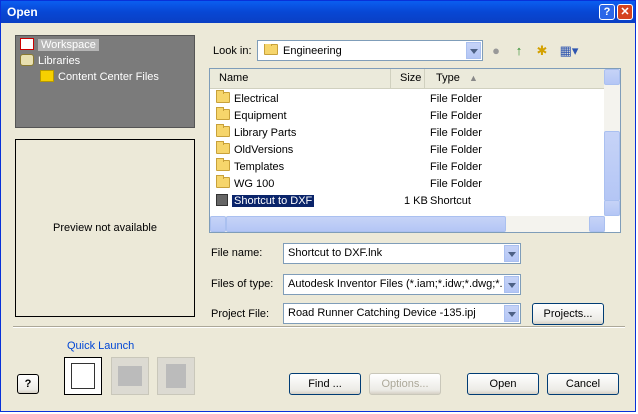 The height and width of the screenshot is (414, 638). What do you see at coordinates (28, 384) in the screenshot?
I see `help-button: ?` at bounding box center [28, 384].